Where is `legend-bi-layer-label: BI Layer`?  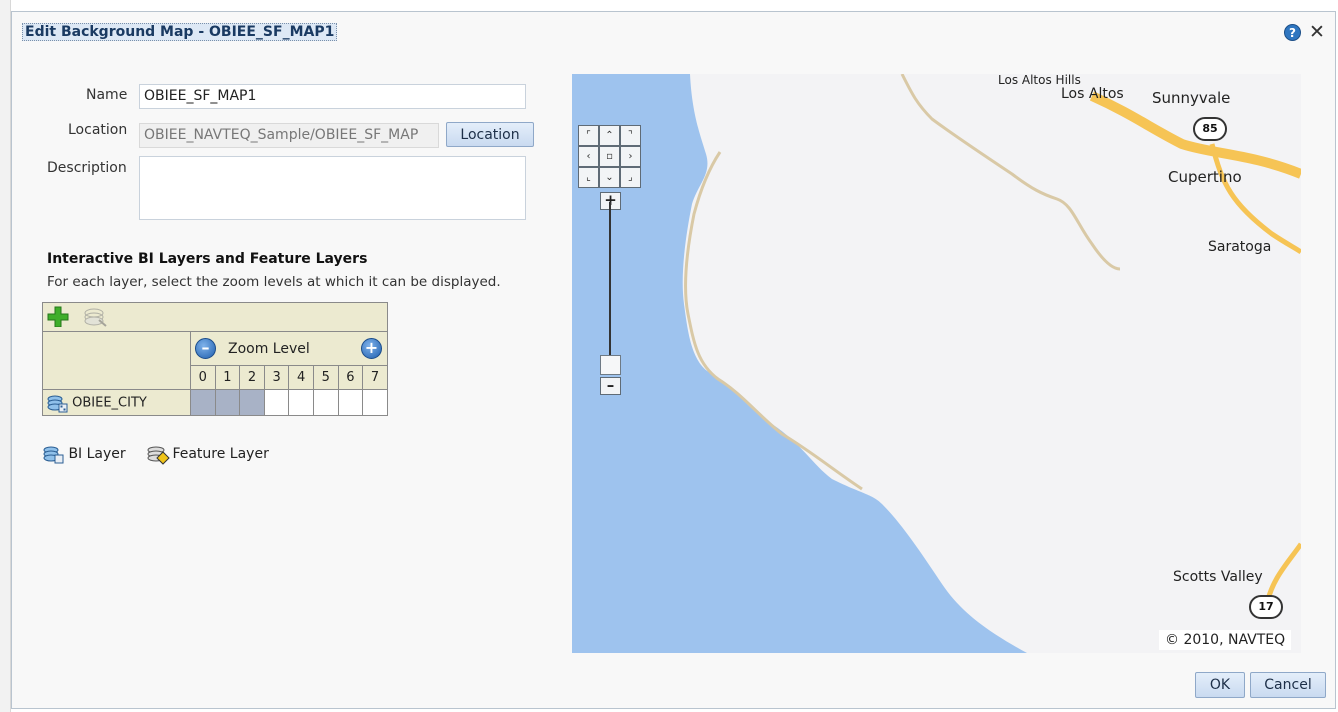
legend-bi-layer-label: BI Layer is located at coordinates (97, 454).